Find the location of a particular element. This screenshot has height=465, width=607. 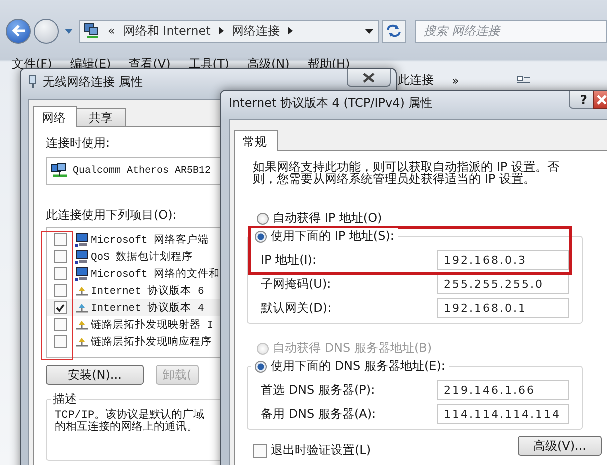

ip-address-field: 192.168.0.3 is located at coordinates (503, 260).